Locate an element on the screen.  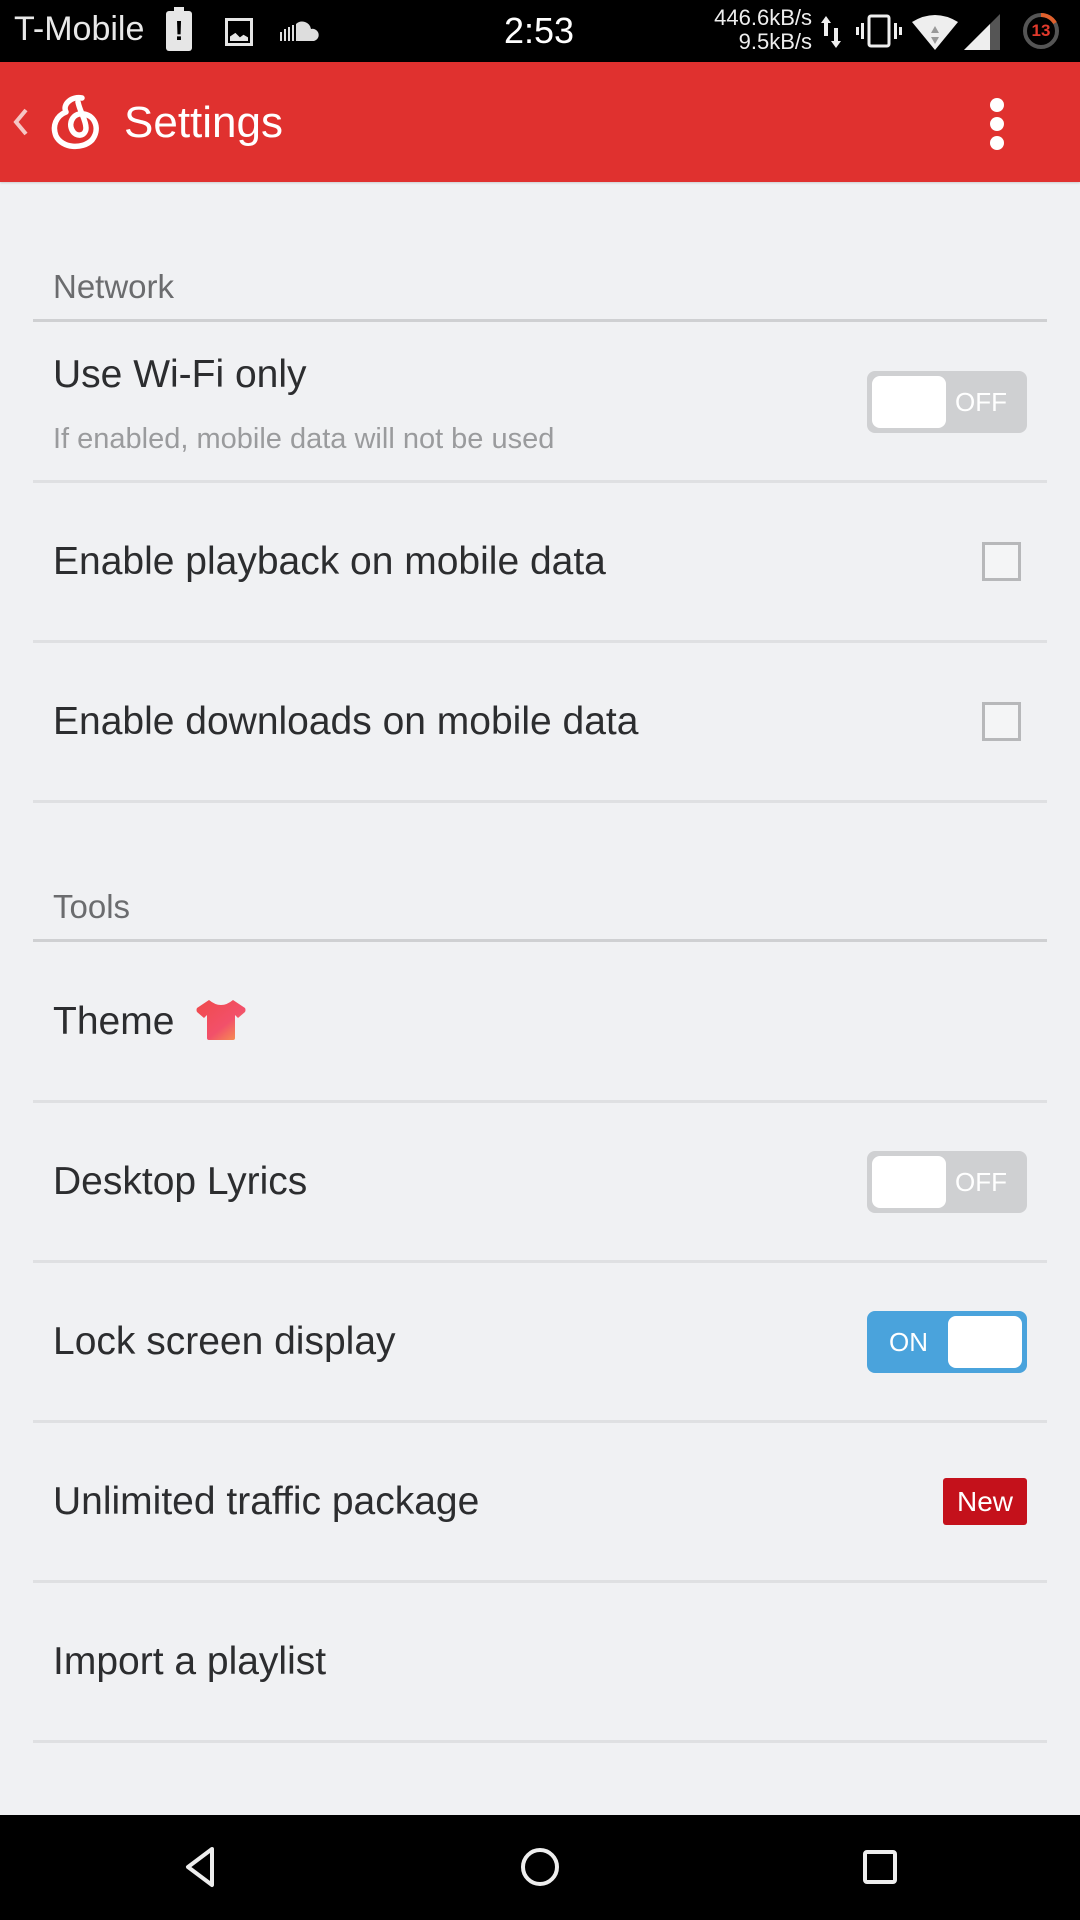
chevron-left-icon is located at coordinates (20, 122).